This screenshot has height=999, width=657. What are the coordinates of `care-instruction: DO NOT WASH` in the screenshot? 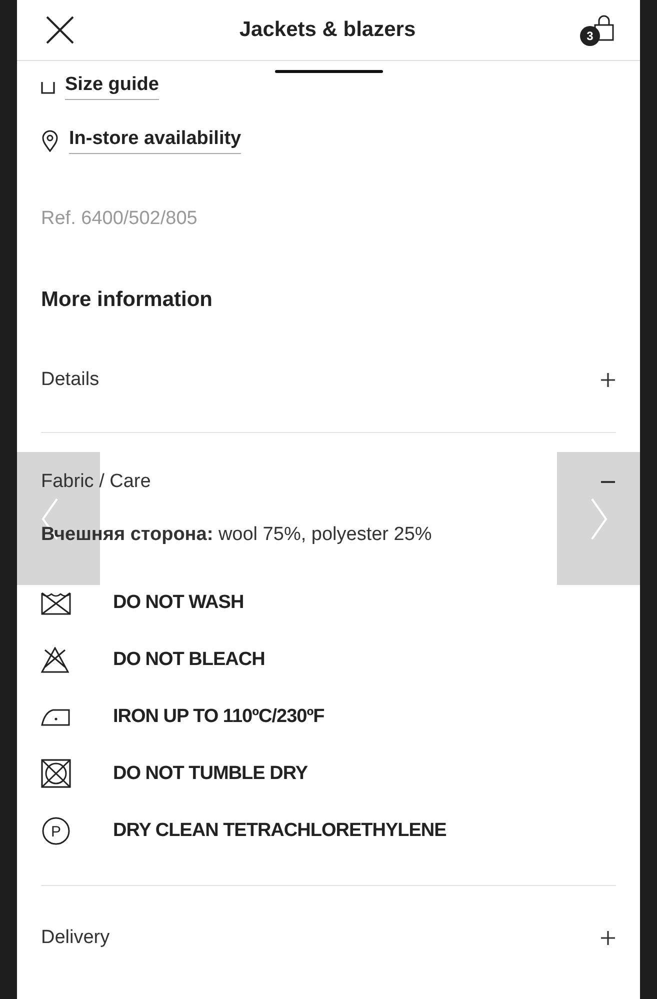 It's located at (178, 603).